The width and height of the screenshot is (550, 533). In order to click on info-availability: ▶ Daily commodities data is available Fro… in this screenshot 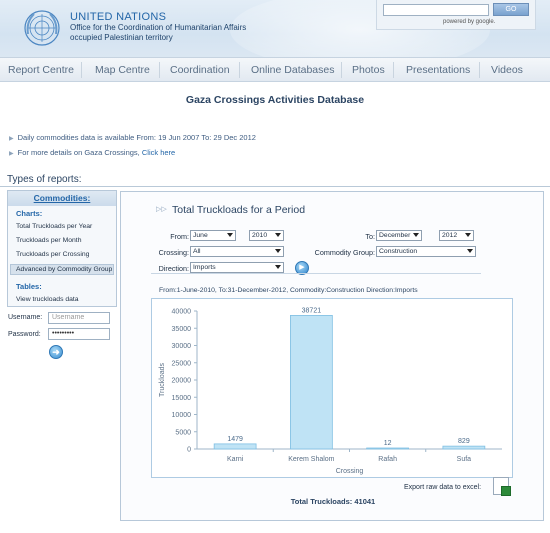, I will do `click(132, 137)`.